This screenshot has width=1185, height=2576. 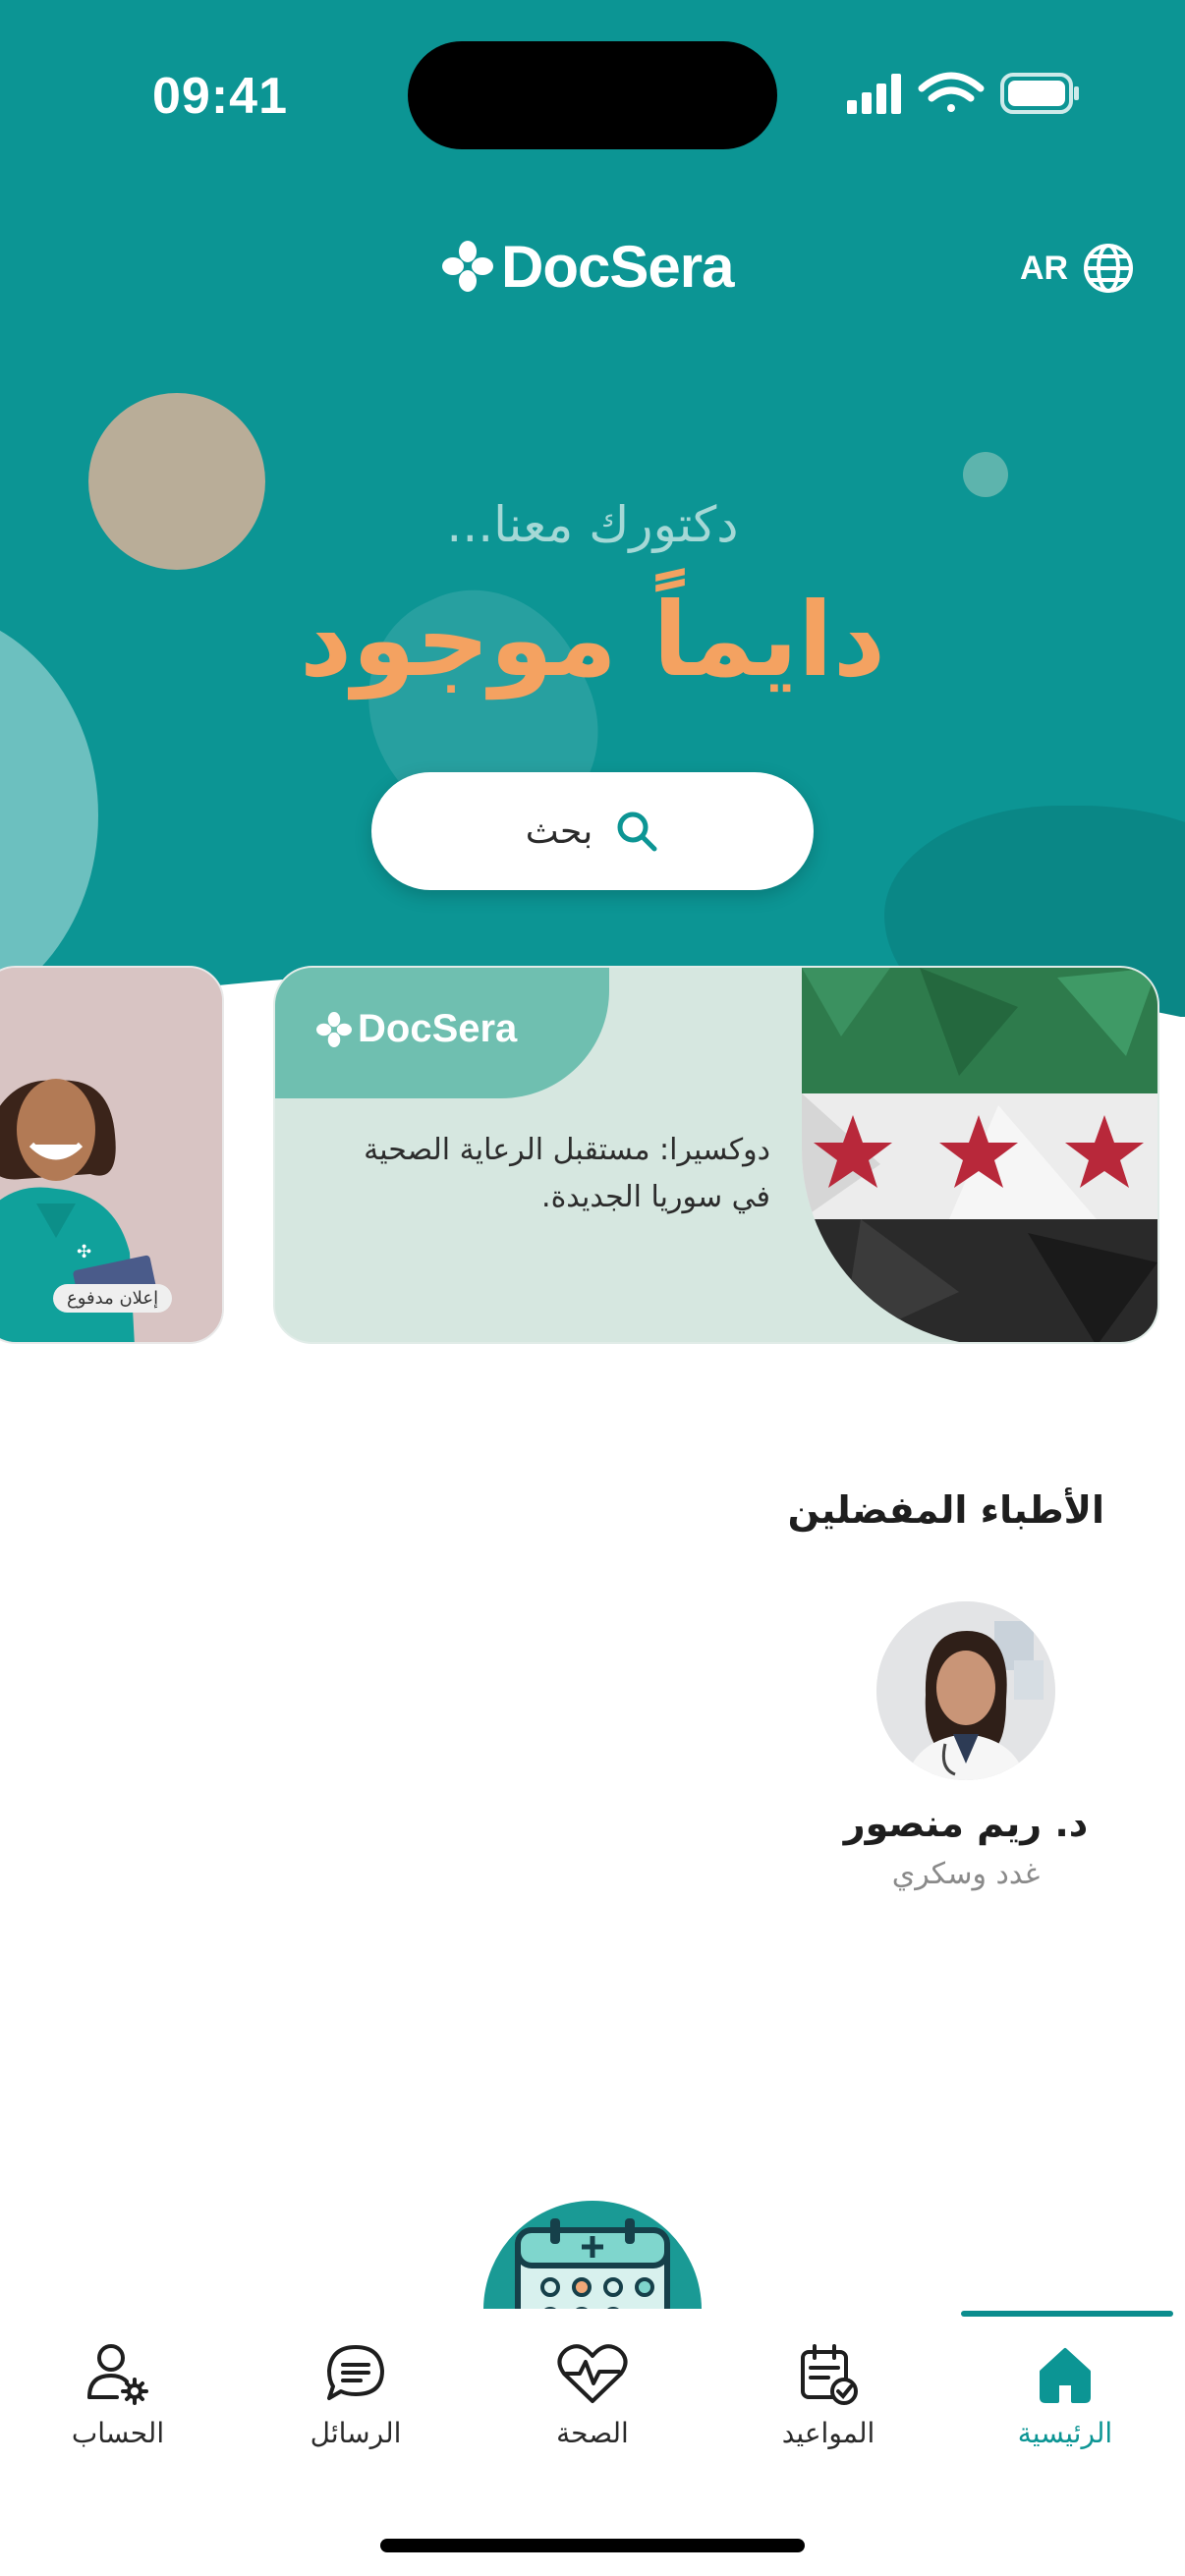 I want to click on promo-card-logo: DocSera, so click(x=416, y=1029).